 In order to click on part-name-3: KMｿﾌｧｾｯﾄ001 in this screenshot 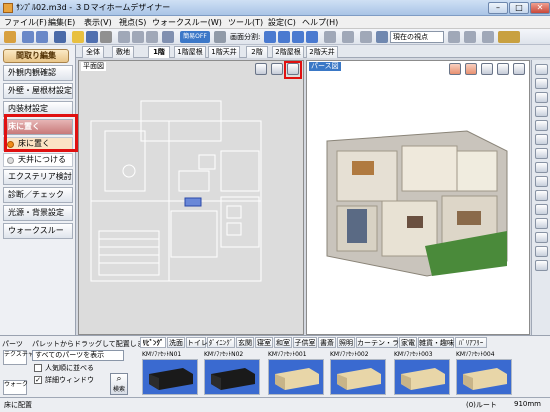, I will do `click(287, 354)`.